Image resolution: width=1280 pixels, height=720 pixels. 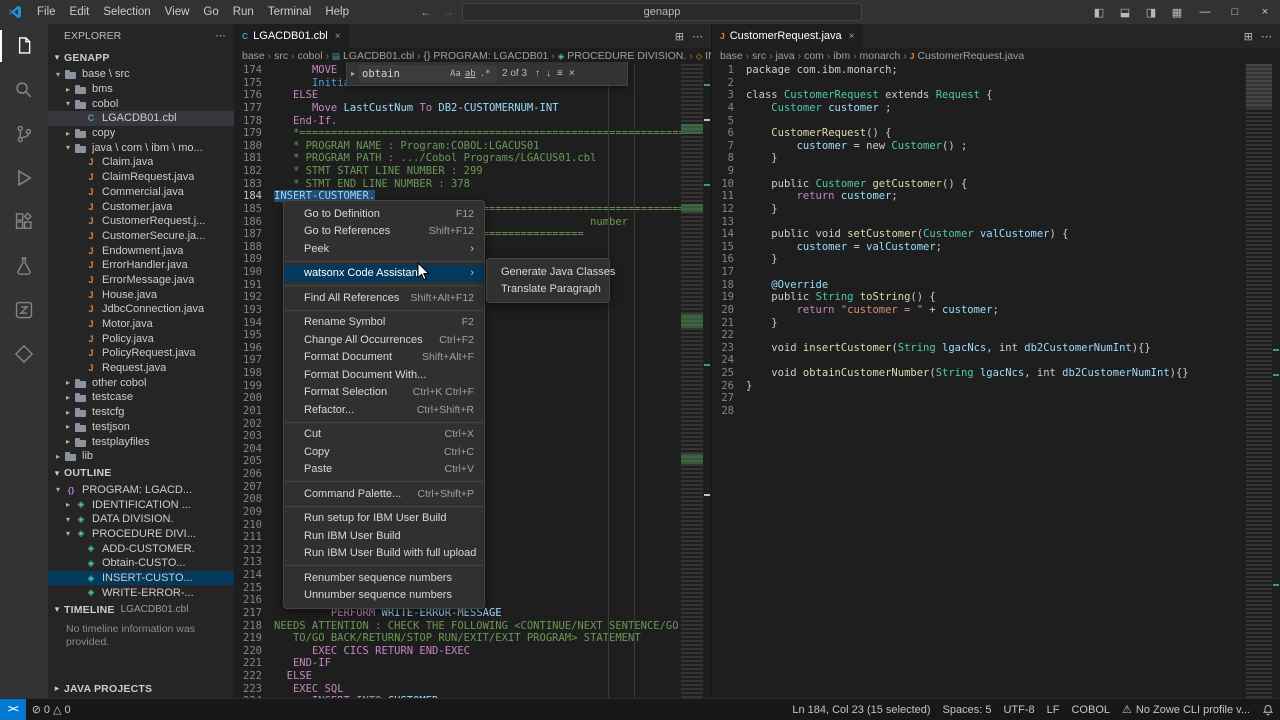 I want to click on code-line: class CustomerRequest extends Request {, so click(x=996, y=95).